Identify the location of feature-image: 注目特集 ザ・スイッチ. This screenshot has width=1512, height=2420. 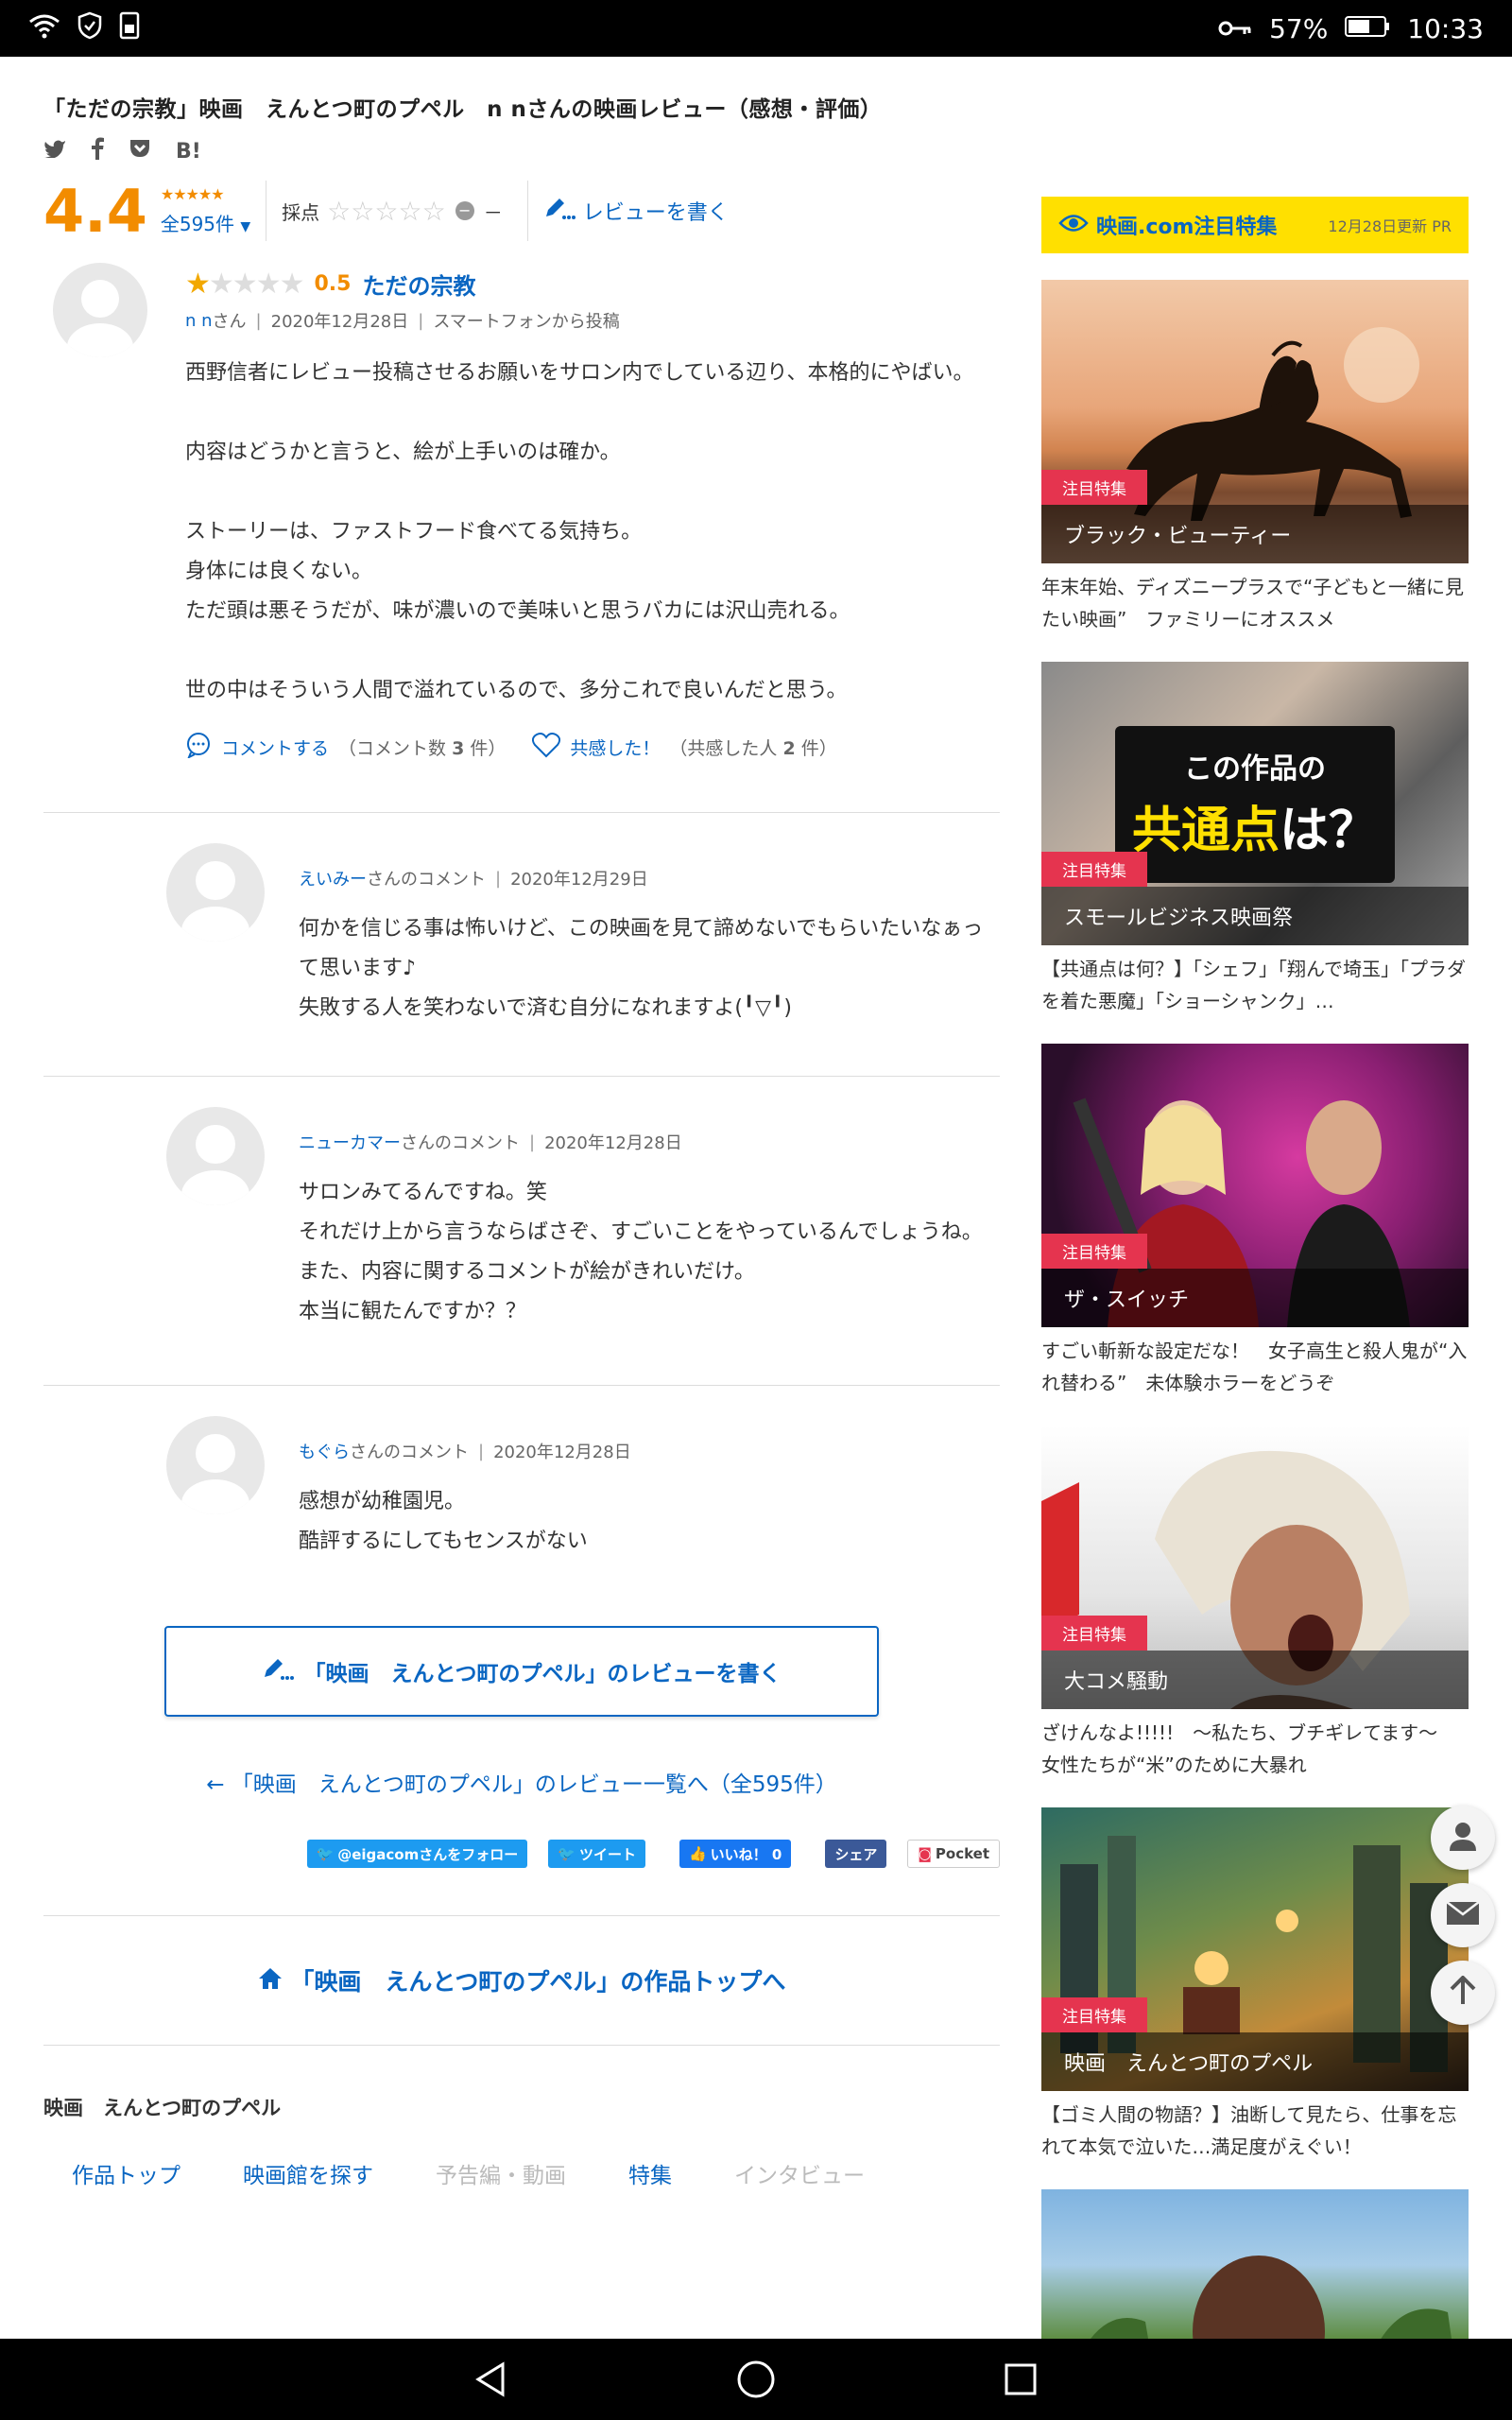
(1255, 1185).